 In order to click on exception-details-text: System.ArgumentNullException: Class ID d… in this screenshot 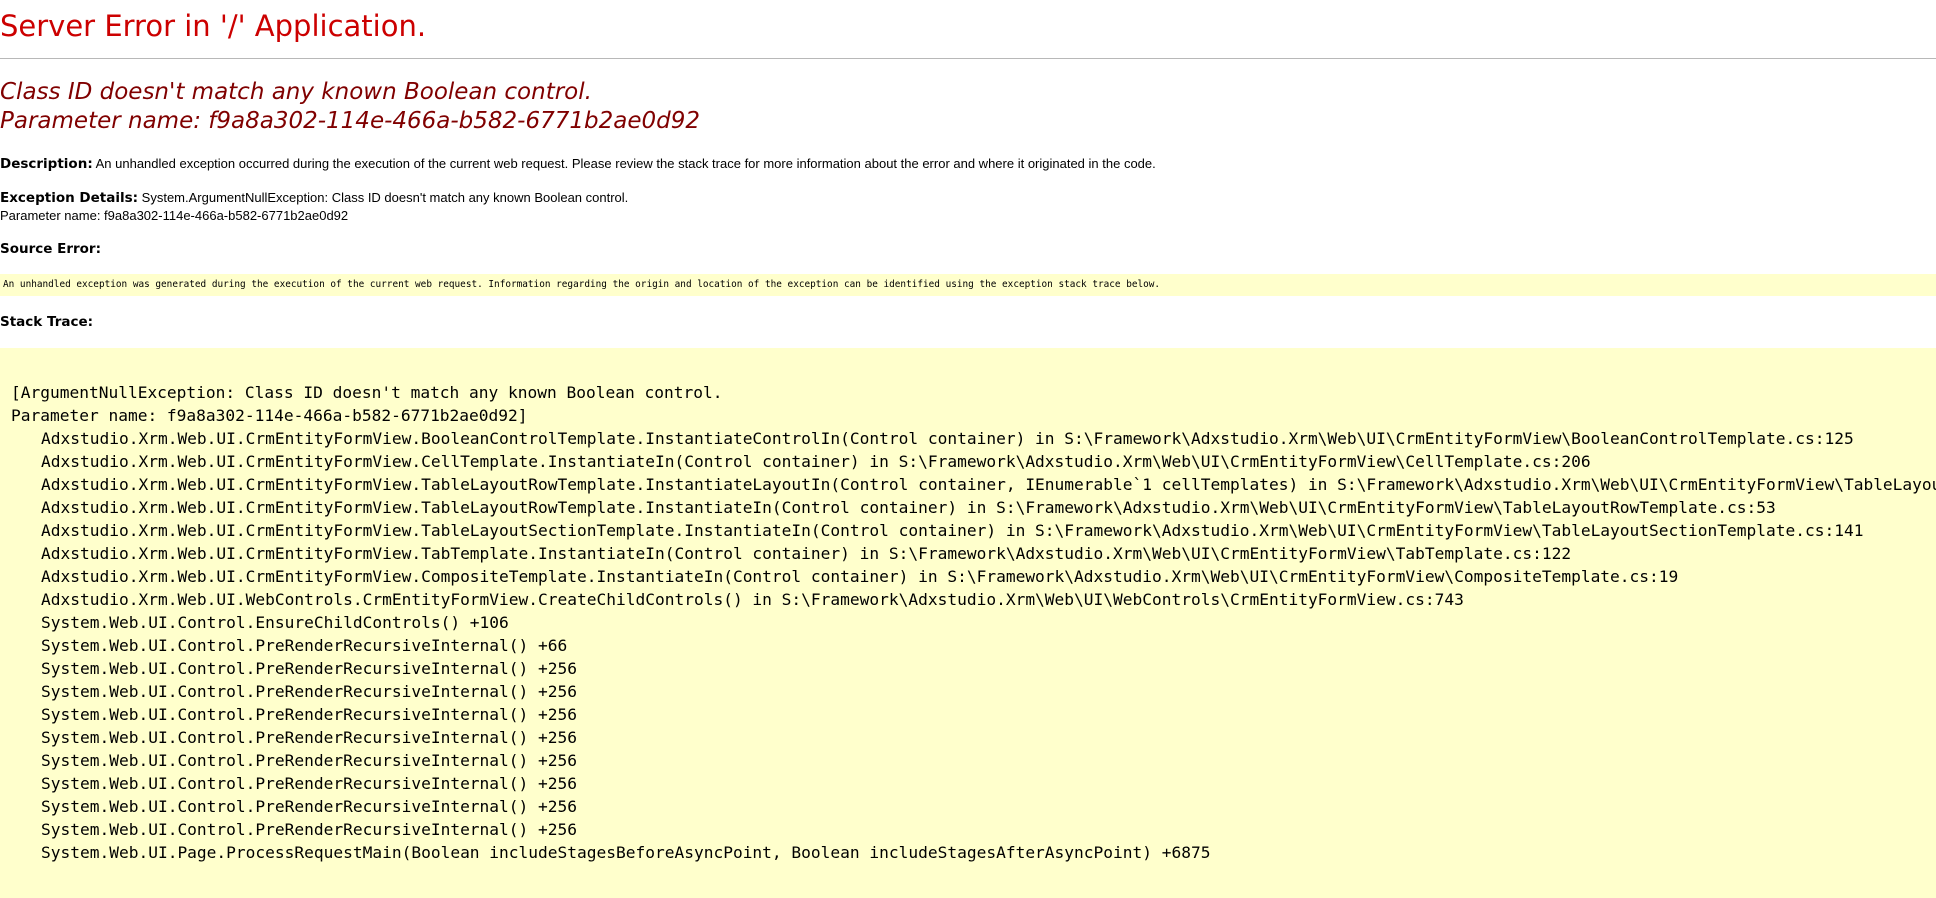, I will do `click(385, 197)`.